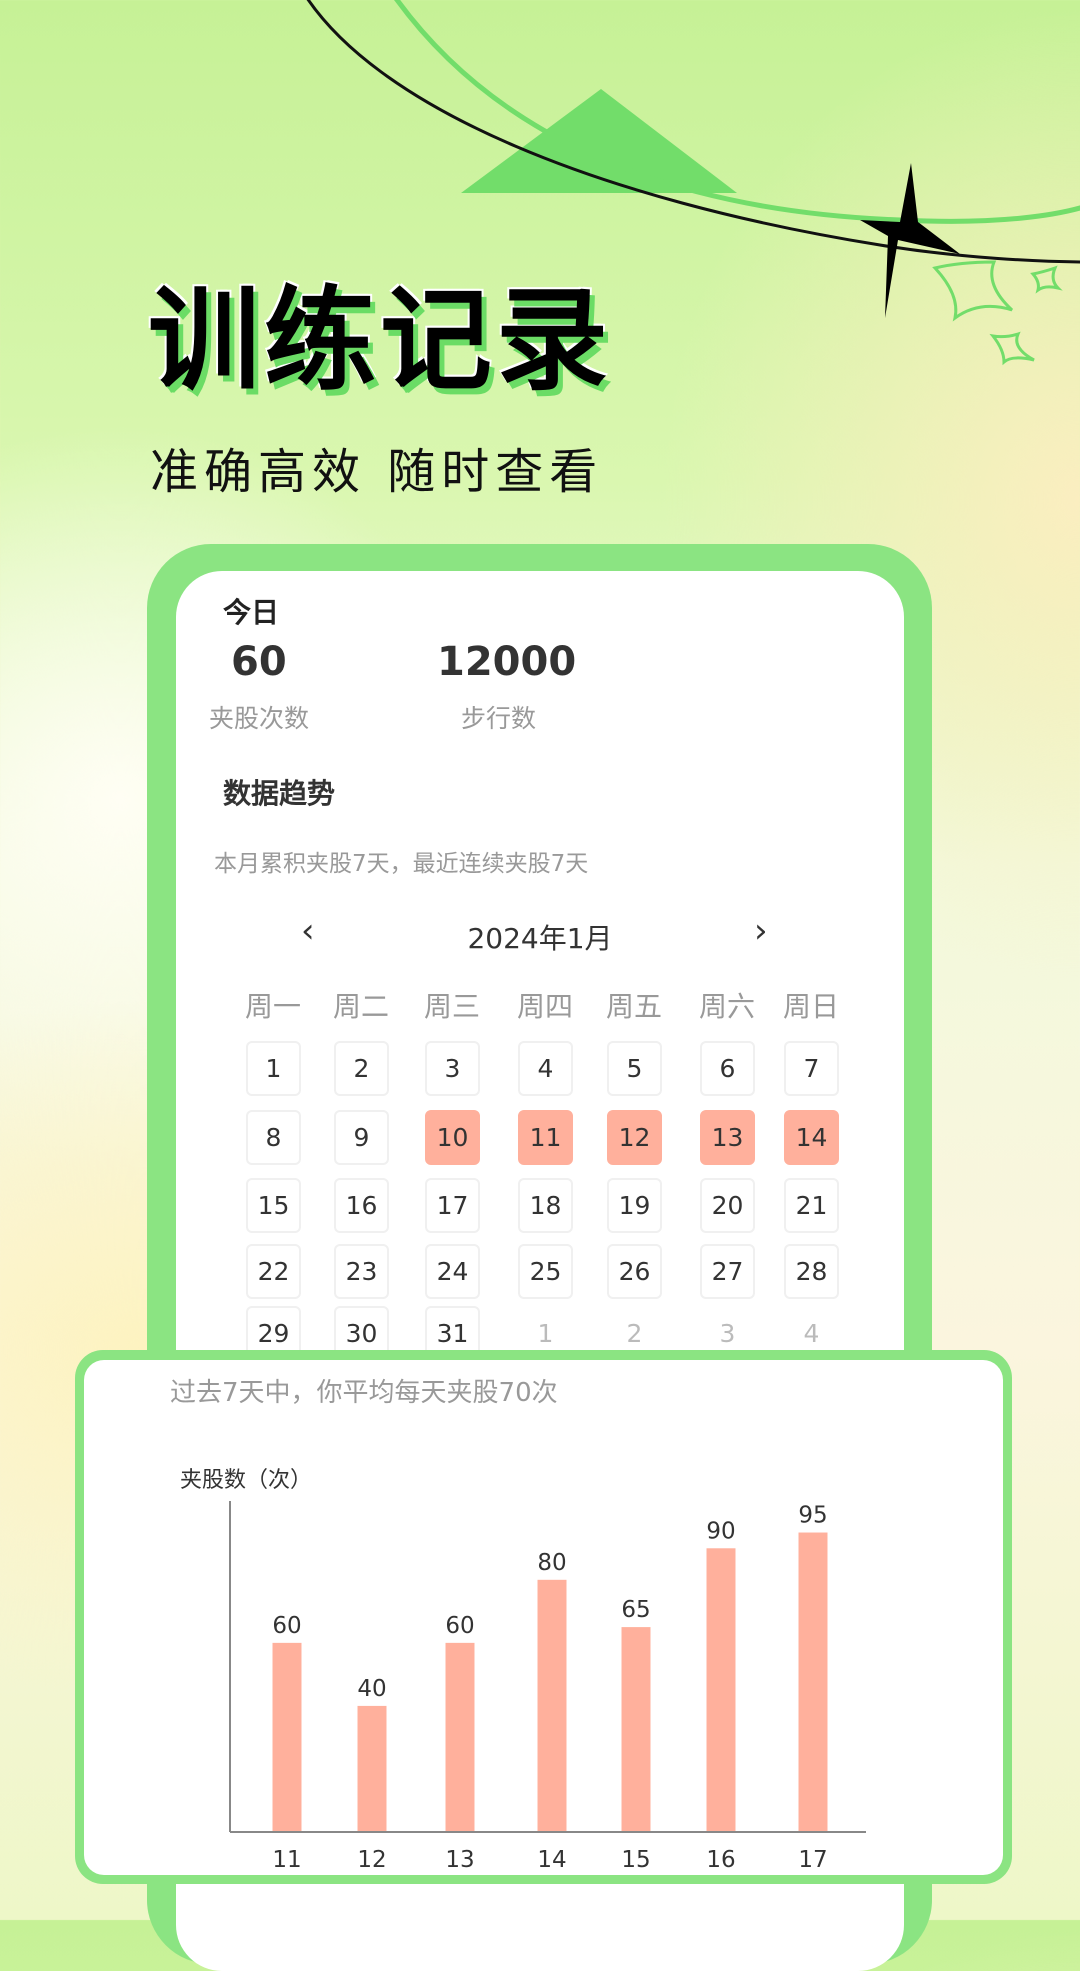  Describe the element at coordinates (371, 1860) in the screenshot. I see `x-tick-label: 12` at that location.